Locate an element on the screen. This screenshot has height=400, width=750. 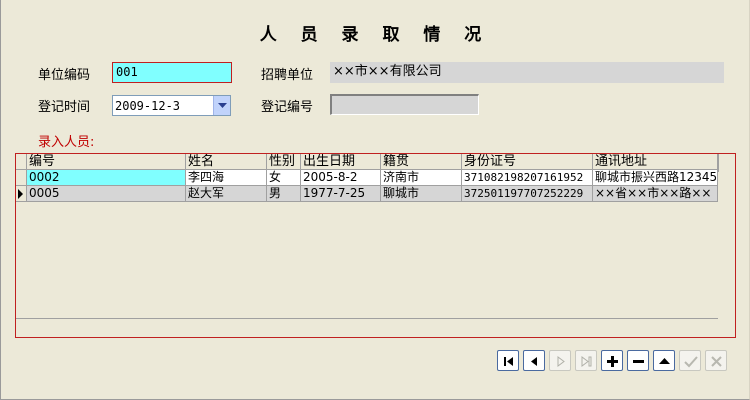
column-header: 籍贯 is located at coordinates (421, 162).